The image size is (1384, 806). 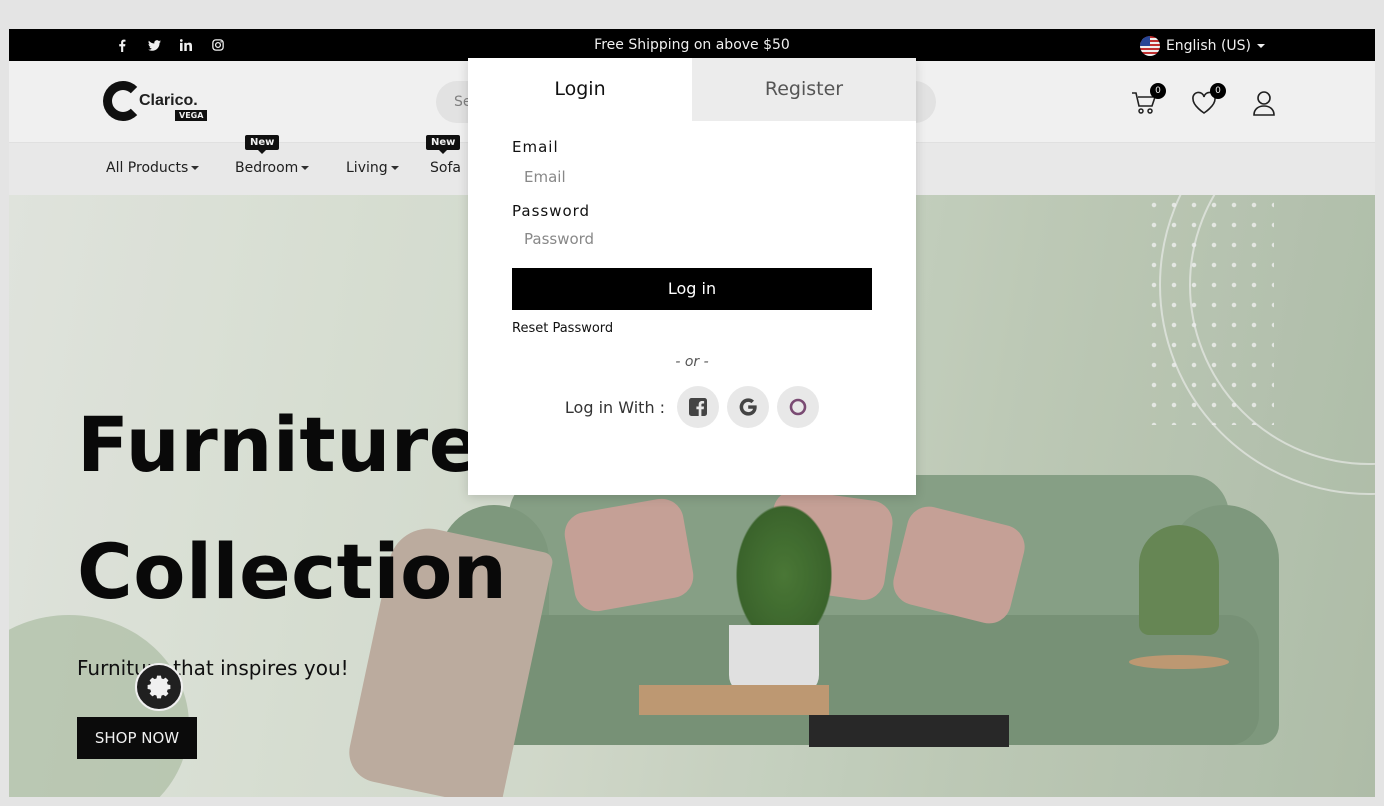 What do you see at coordinates (692, 362) in the screenshot?
I see `or-divider: - or -` at bounding box center [692, 362].